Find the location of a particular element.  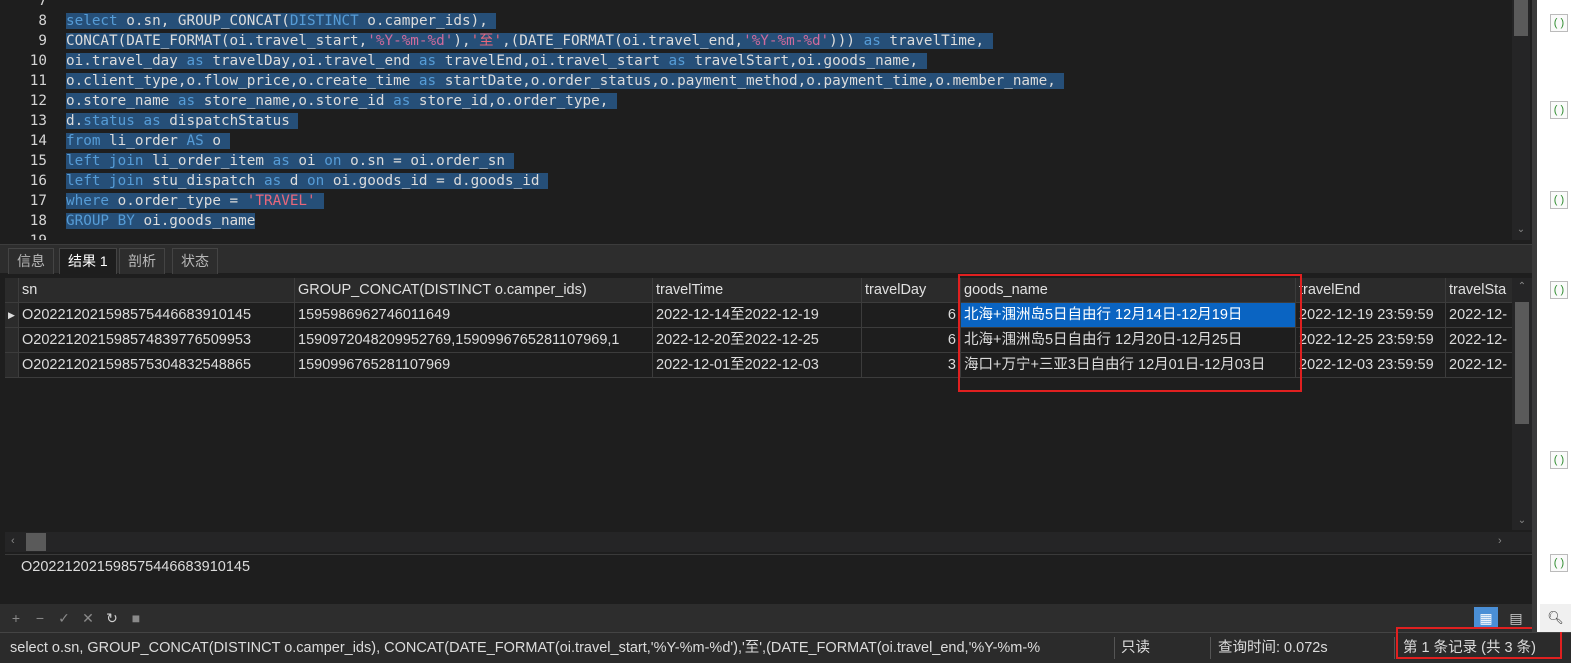

grid-hscroll-thumb is located at coordinates (36, 542).